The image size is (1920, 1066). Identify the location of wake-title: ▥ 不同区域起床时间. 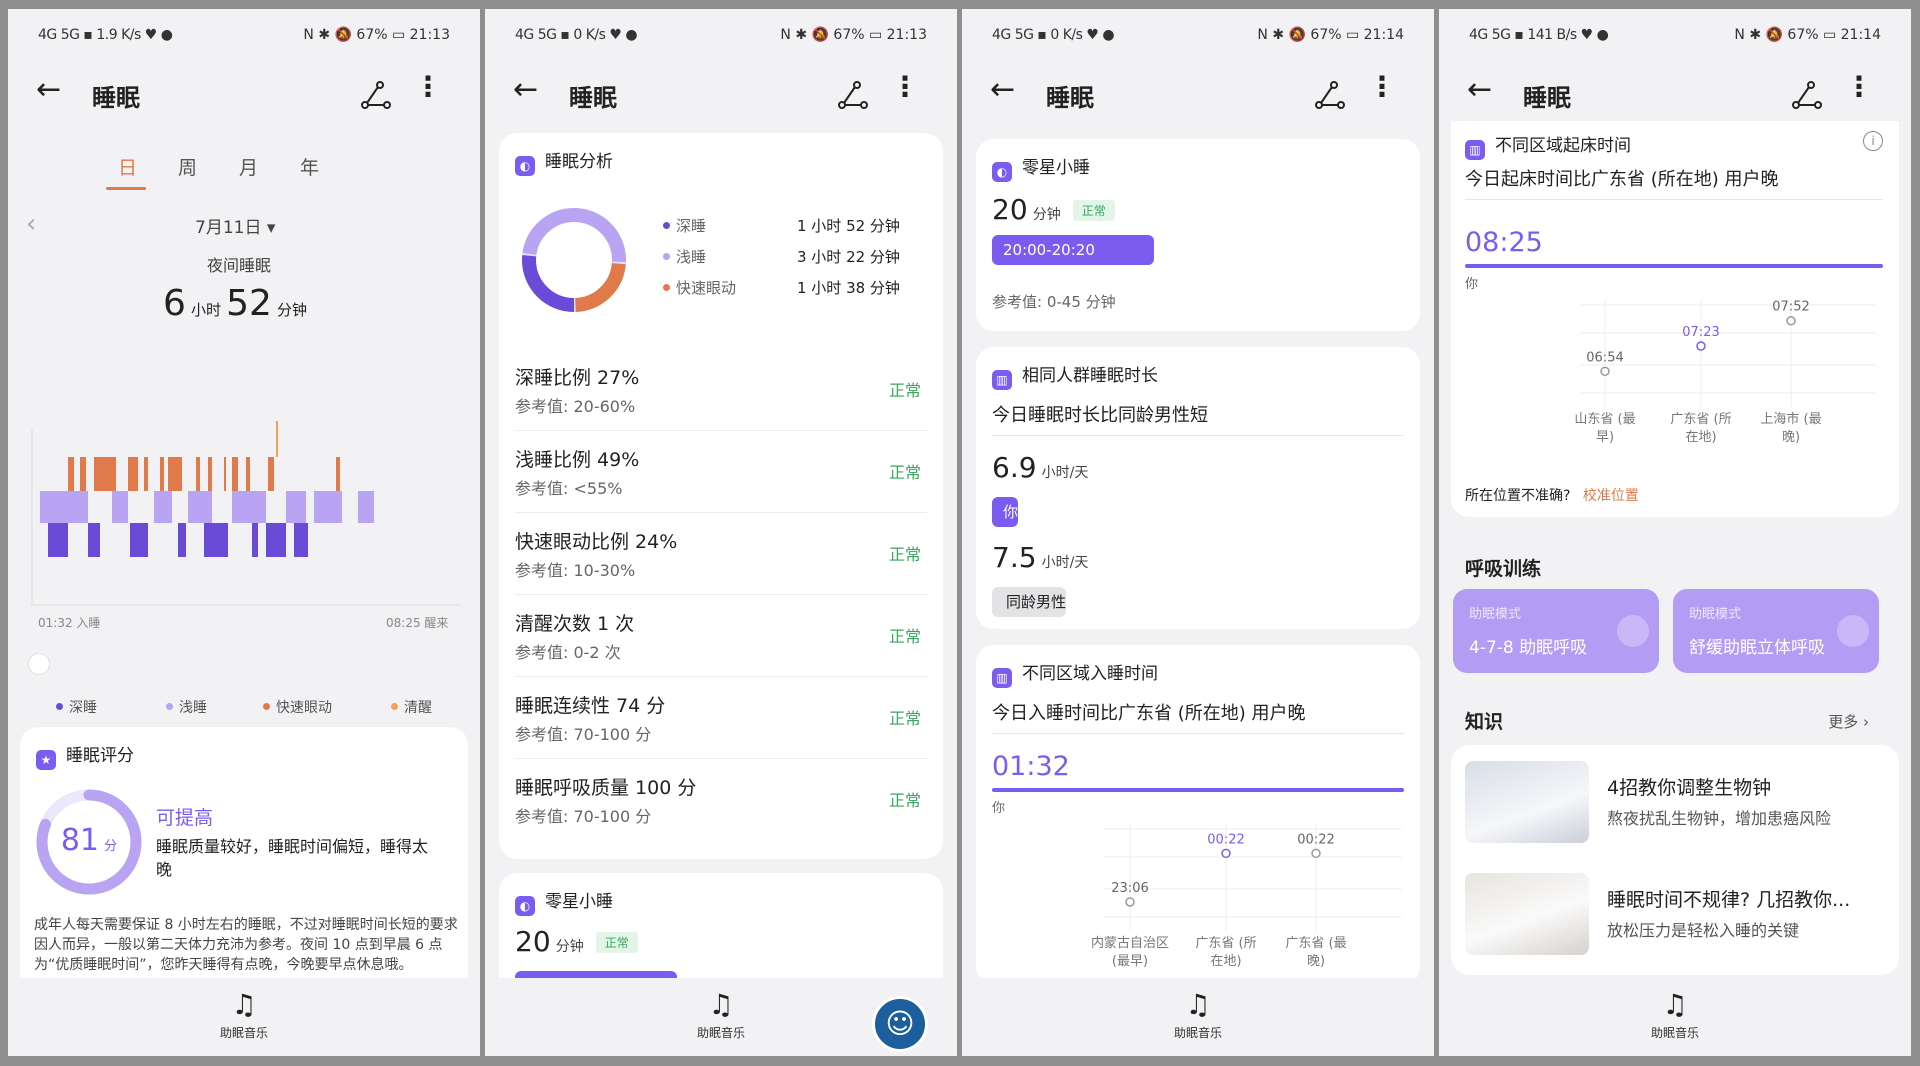
(1548, 145).